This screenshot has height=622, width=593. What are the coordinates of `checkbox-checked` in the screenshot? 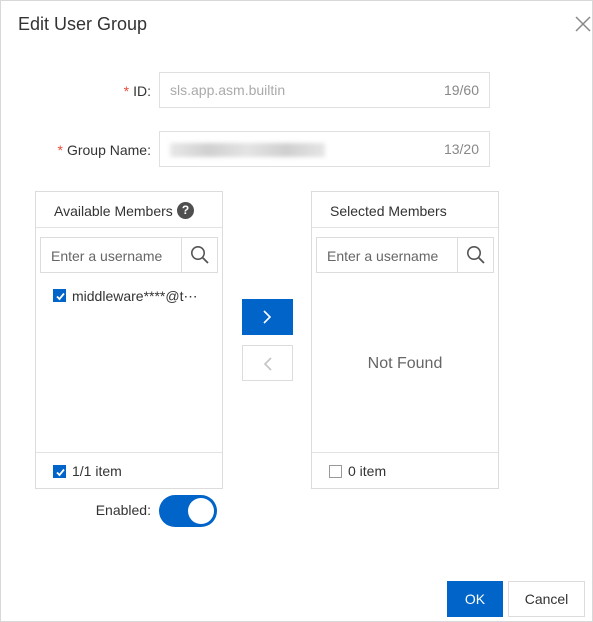 It's located at (59, 295).